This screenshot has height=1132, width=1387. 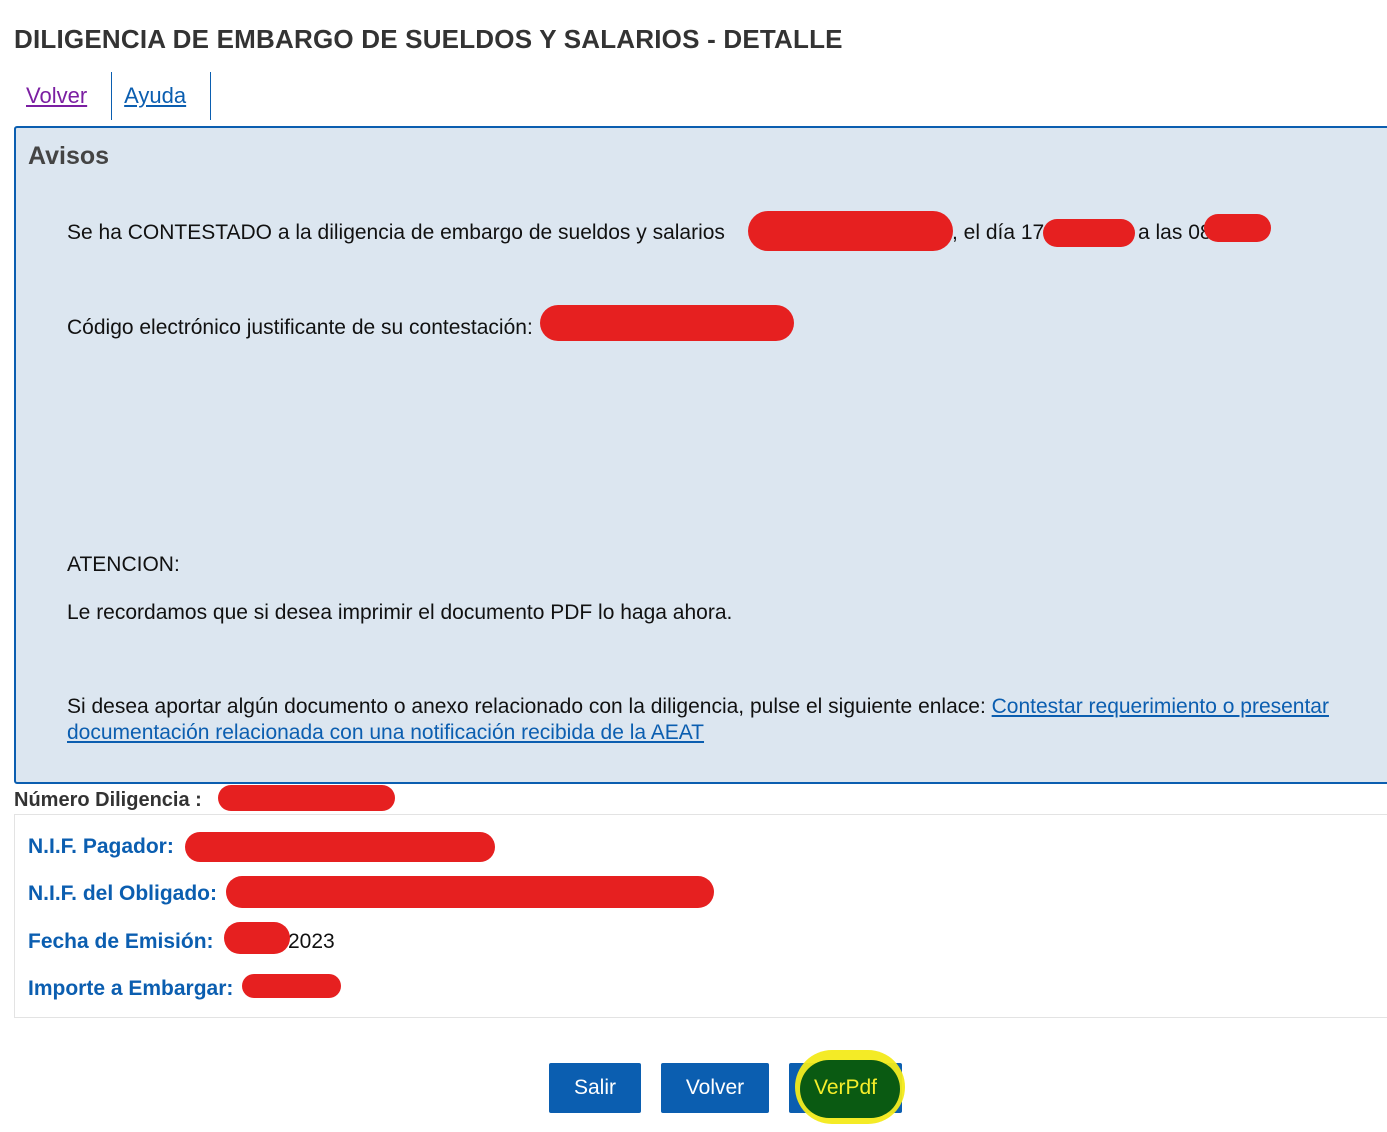 I want to click on fecha-emision-label: Fecha de Emisión:, so click(x=121, y=941).